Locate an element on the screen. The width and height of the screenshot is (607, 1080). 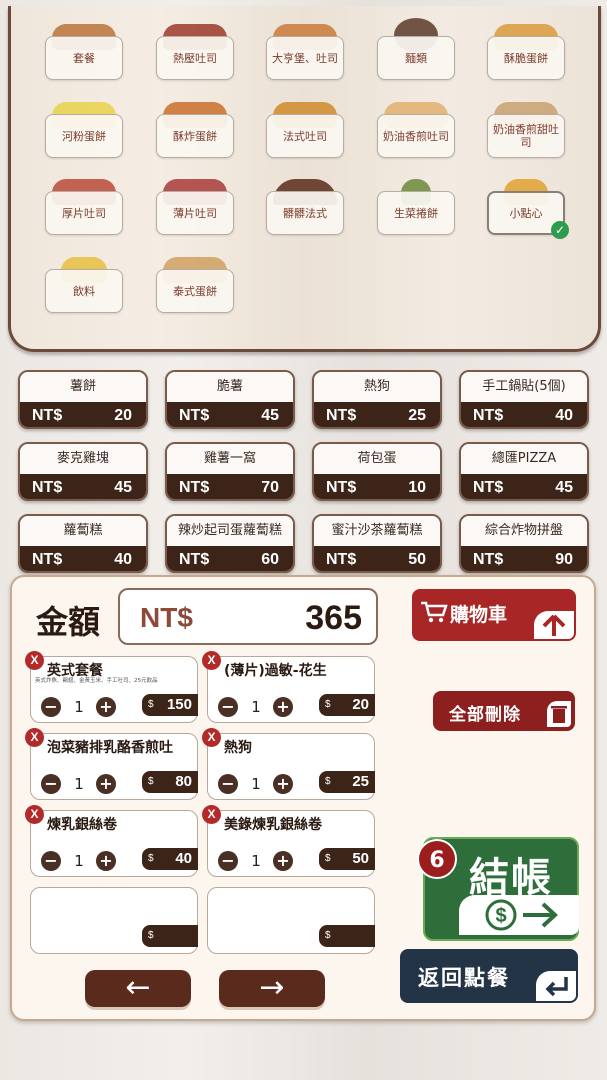
category-button: 泰式蛋餅 is located at coordinates (195, 291).